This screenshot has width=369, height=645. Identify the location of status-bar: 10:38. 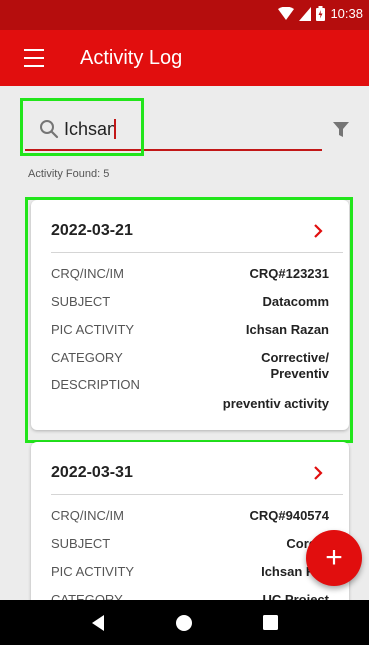
(184, 15).